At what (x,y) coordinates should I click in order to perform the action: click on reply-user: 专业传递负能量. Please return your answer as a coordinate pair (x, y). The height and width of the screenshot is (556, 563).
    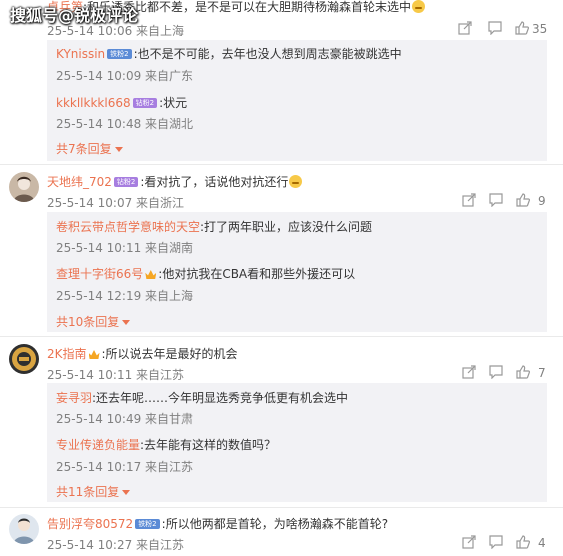
    Looking at the image, I should click on (98, 445).